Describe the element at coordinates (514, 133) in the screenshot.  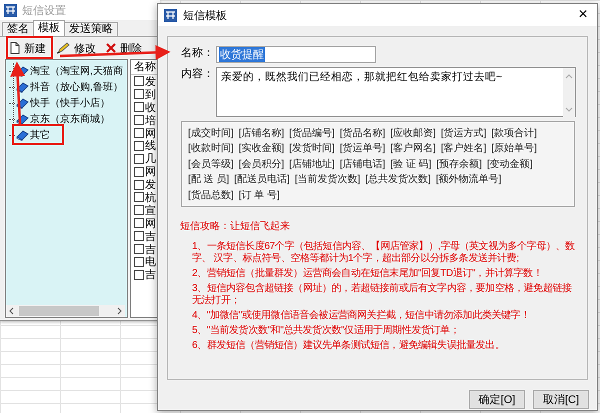
I see `variable-tag: [款项合计]` at that location.